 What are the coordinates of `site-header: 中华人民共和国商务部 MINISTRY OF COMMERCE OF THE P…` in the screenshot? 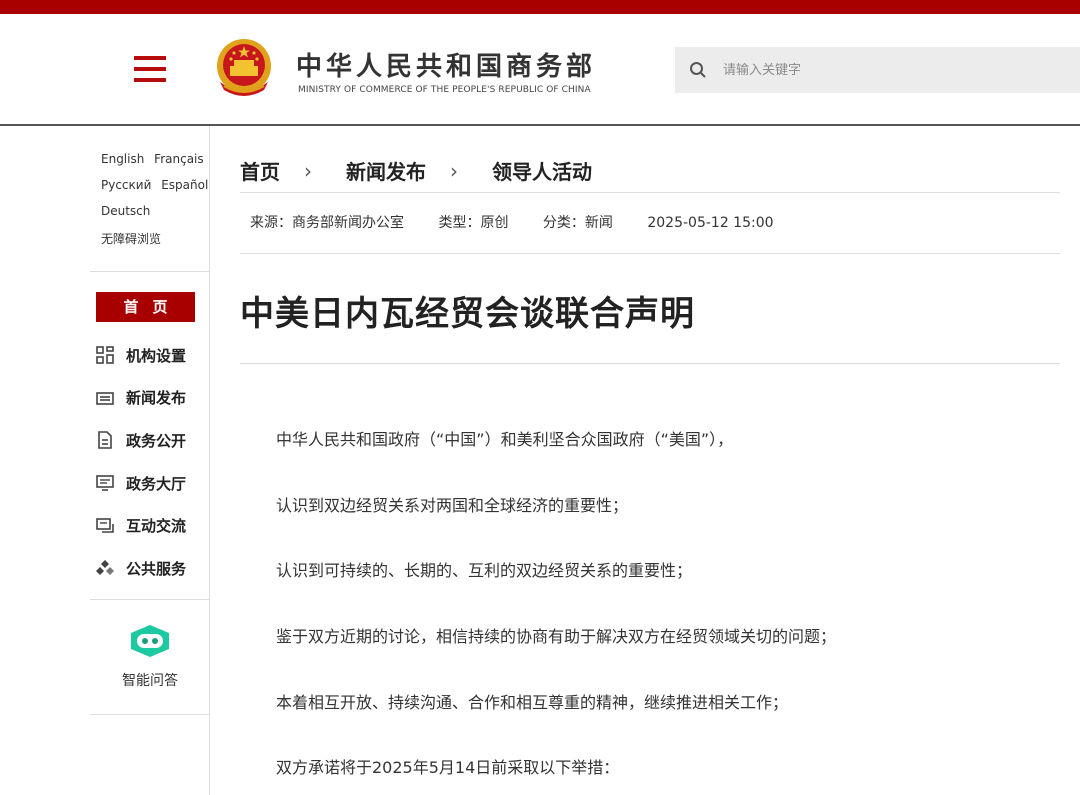 It's located at (540, 70).